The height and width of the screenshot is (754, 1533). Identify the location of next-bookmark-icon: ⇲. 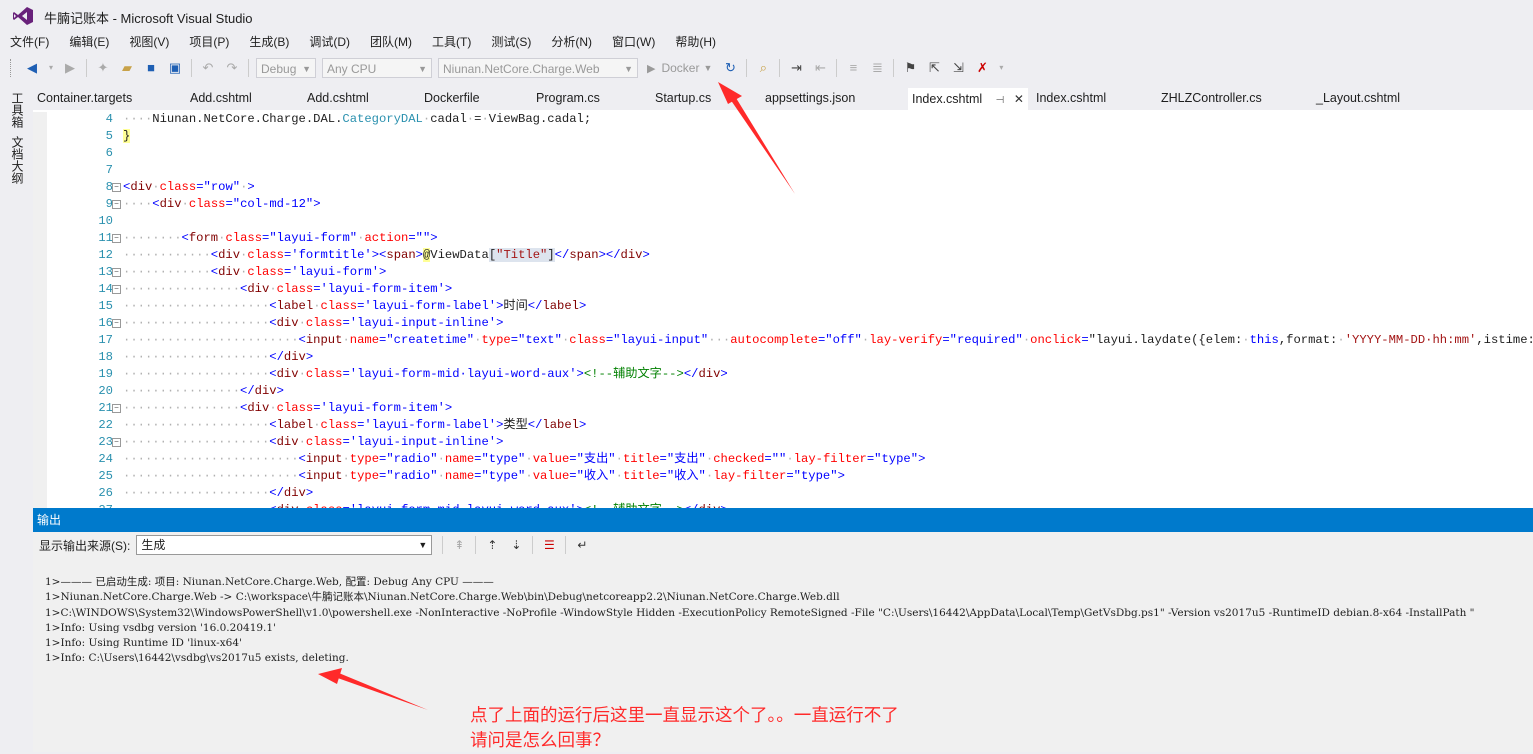
(958, 68).